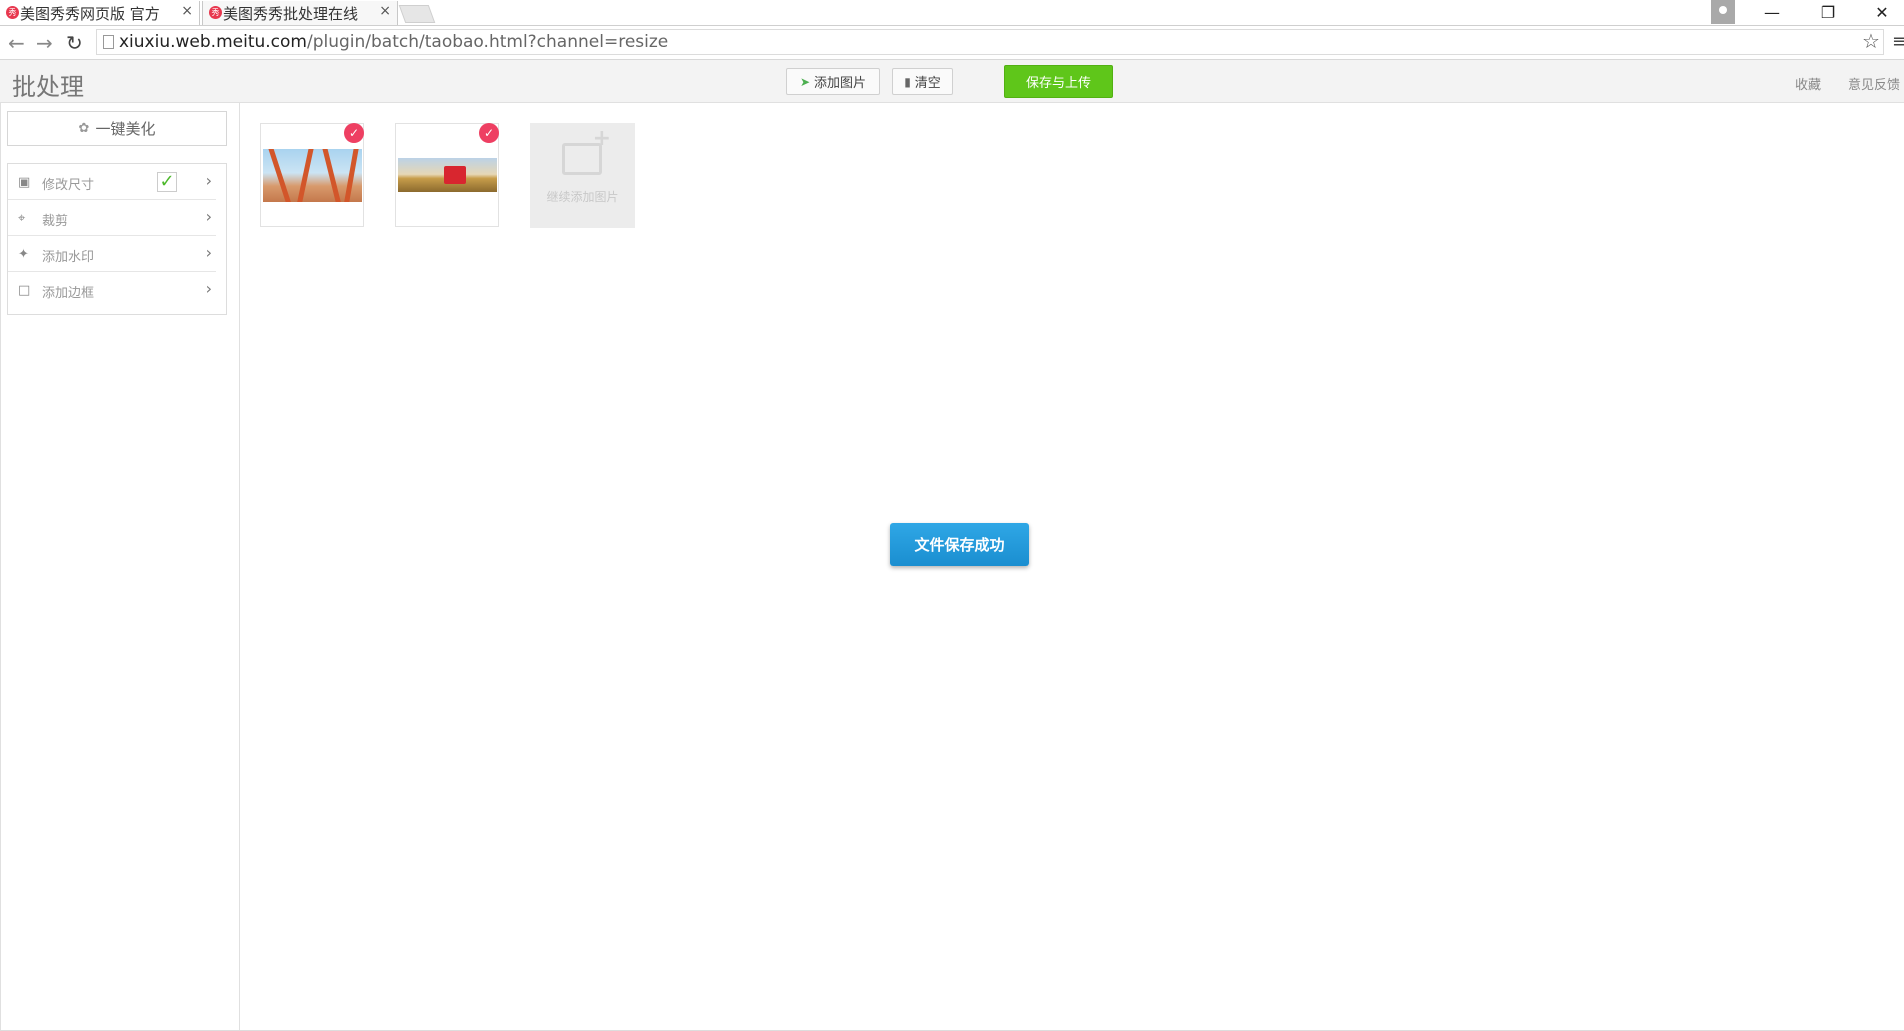  What do you see at coordinates (1723, 12) in the screenshot?
I see `profile-icon` at bounding box center [1723, 12].